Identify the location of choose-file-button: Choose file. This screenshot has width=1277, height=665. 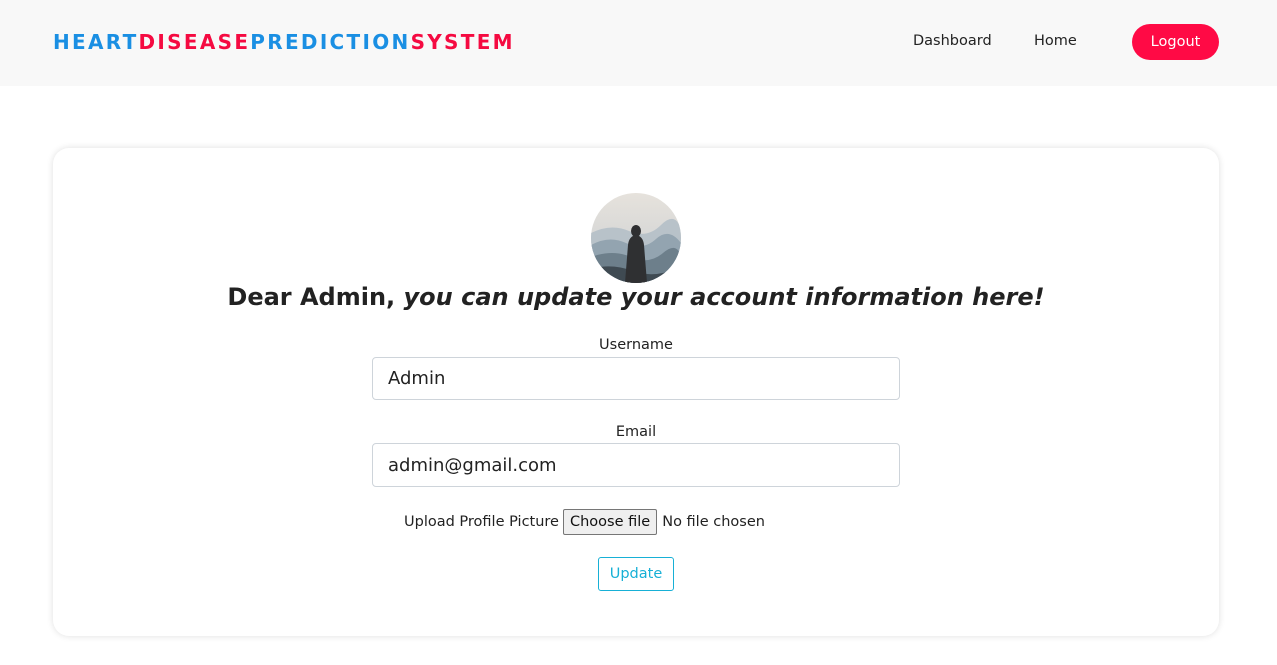
(610, 521).